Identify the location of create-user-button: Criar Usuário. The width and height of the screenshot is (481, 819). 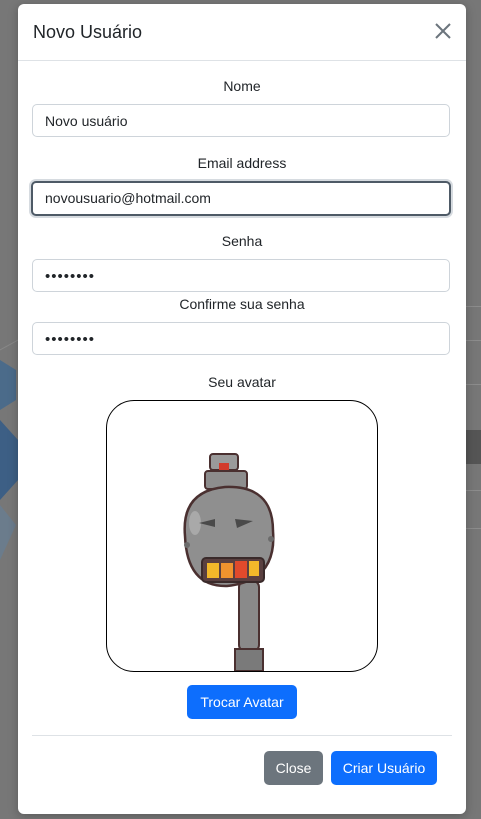
(384, 768).